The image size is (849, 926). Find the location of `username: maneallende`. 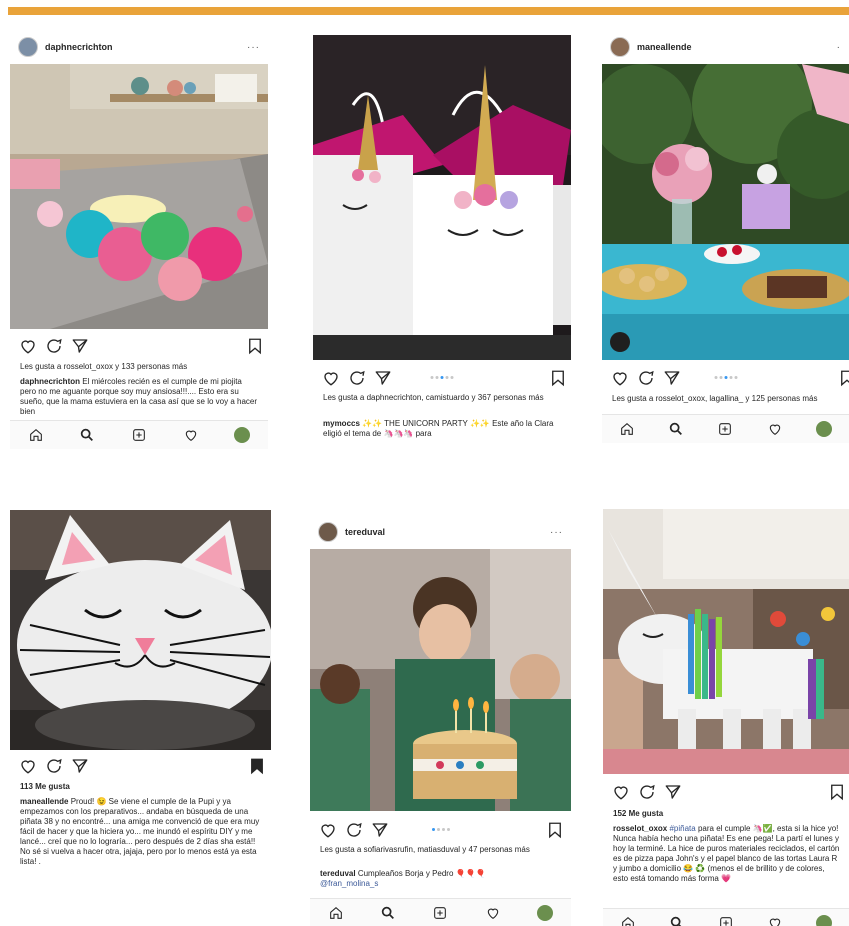

username: maneallende is located at coordinates (737, 47).